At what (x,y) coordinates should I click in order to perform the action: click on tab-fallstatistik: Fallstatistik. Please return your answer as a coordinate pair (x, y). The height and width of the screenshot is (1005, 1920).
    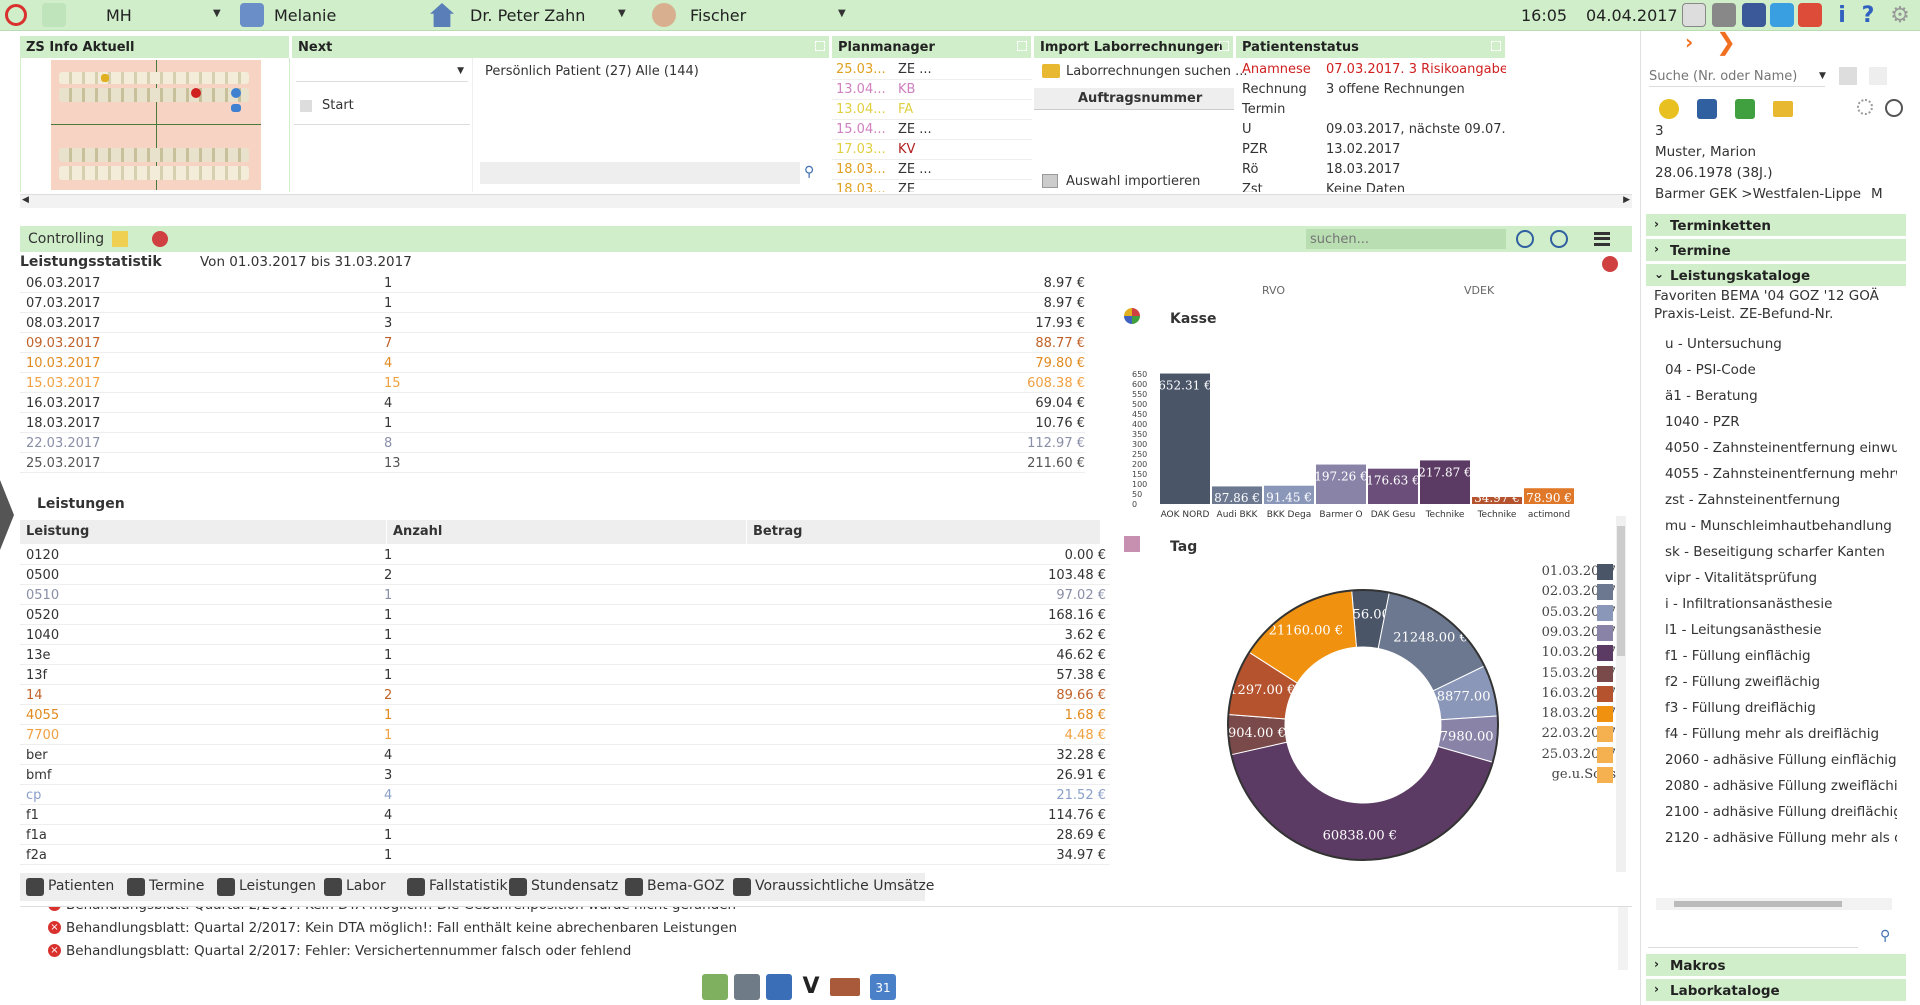
    Looking at the image, I should click on (457, 887).